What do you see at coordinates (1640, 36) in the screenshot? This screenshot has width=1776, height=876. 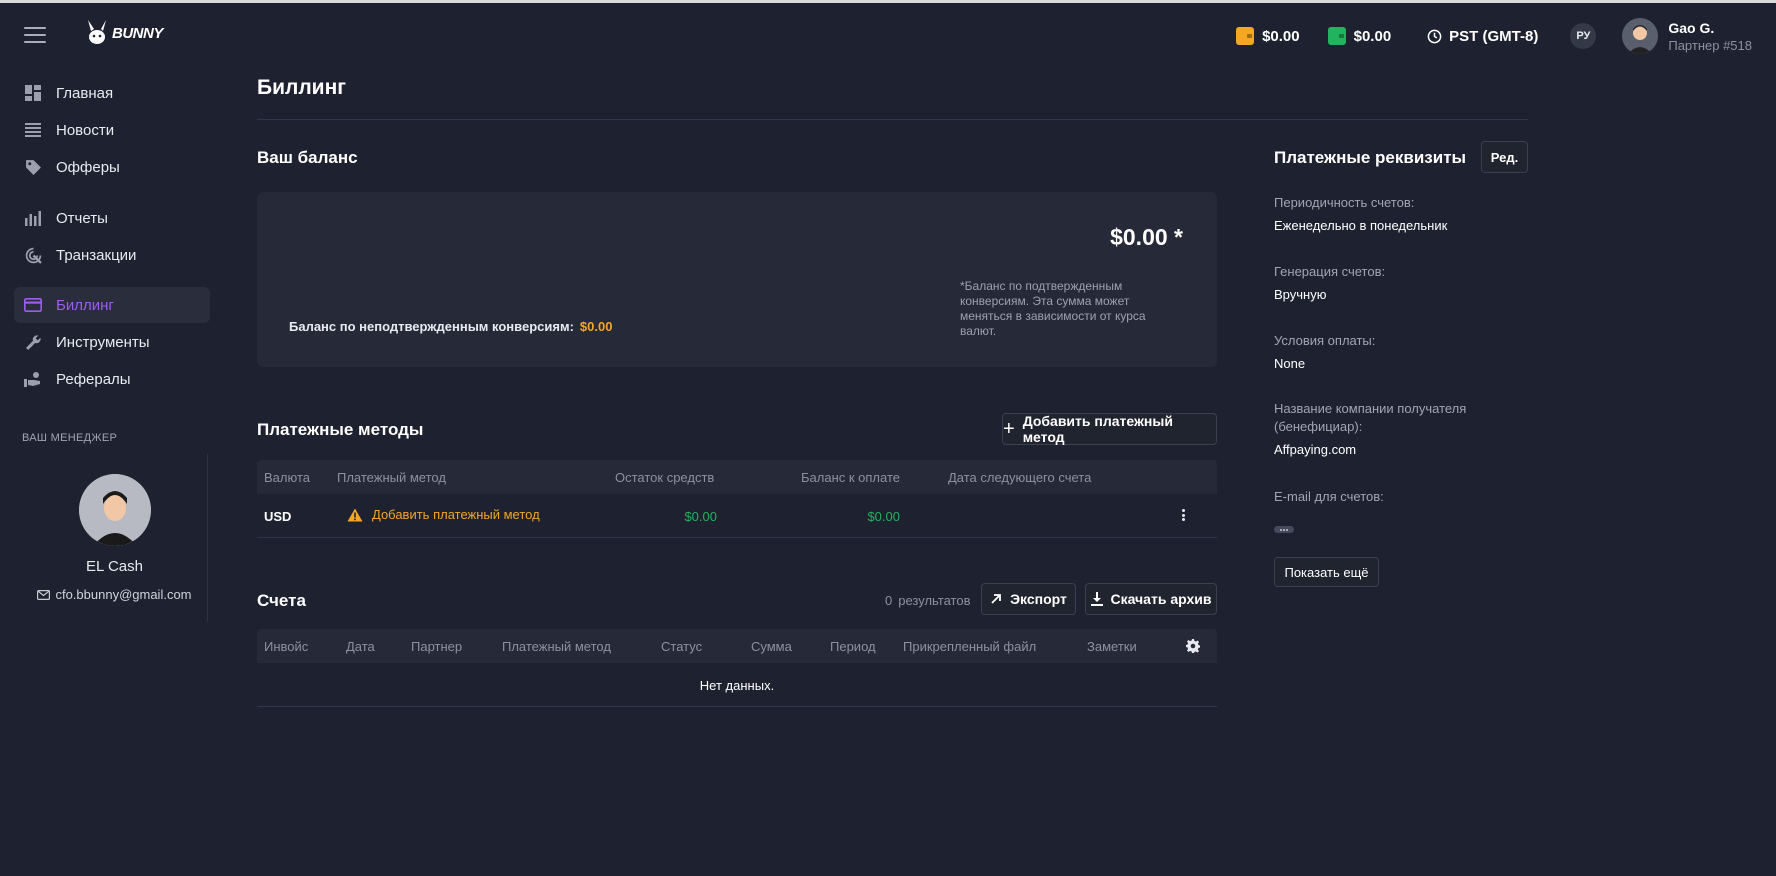 I see `avatar` at bounding box center [1640, 36].